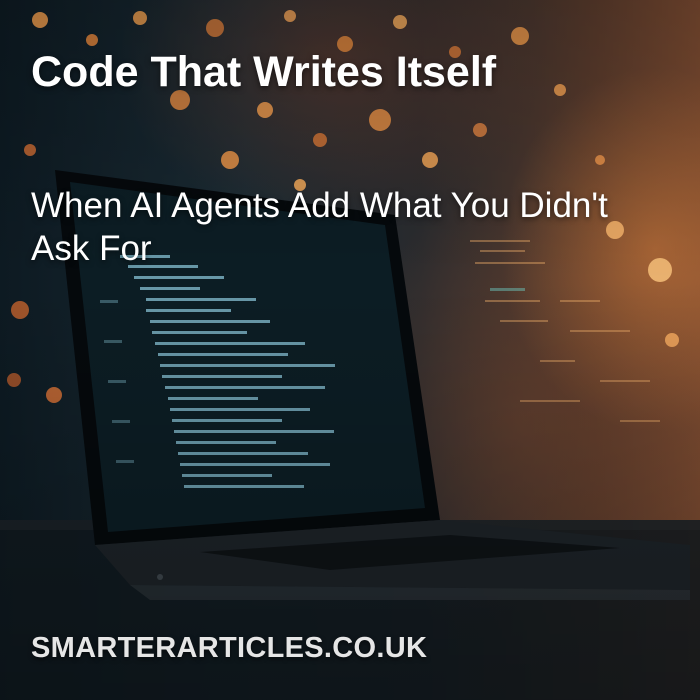  What do you see at coordinates (264, 72) in the screenshot?
I see `article-title: Code That Writes Itself` at bounding box center [264, 72].